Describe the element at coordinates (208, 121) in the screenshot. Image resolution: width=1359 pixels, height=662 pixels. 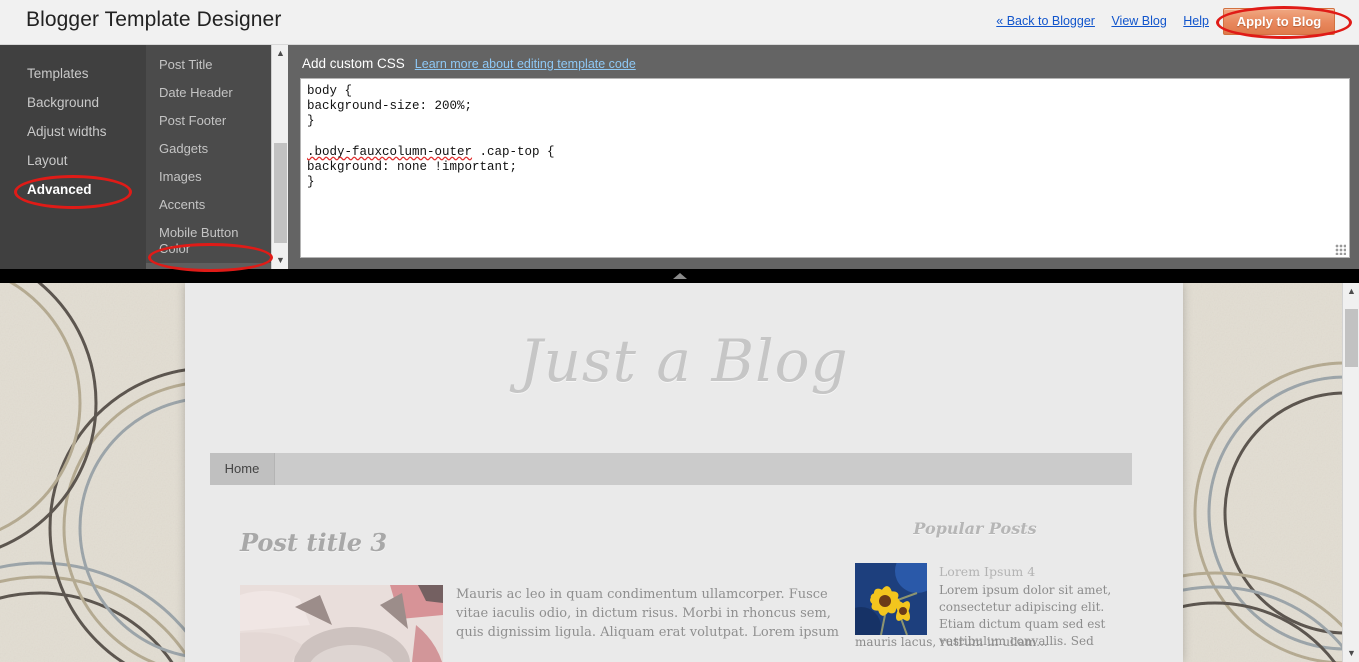
I see `submenu-item-post-footer: Post Footer` at that location.